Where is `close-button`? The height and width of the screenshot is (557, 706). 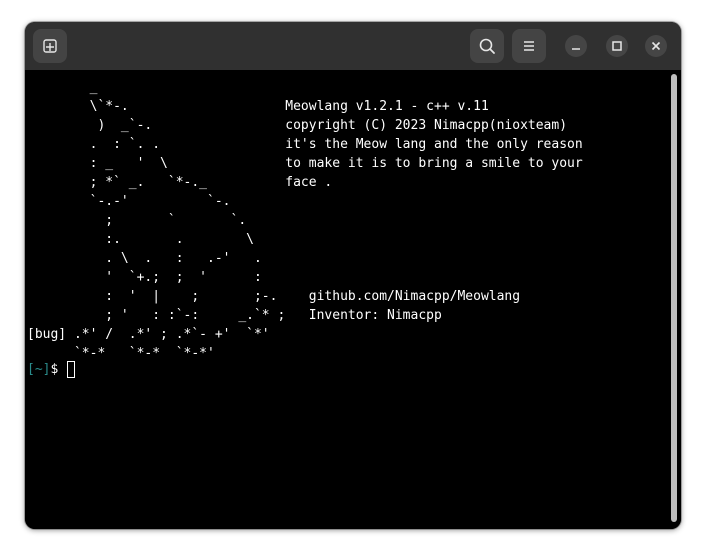
close-button is located at coordinates (656, 46).